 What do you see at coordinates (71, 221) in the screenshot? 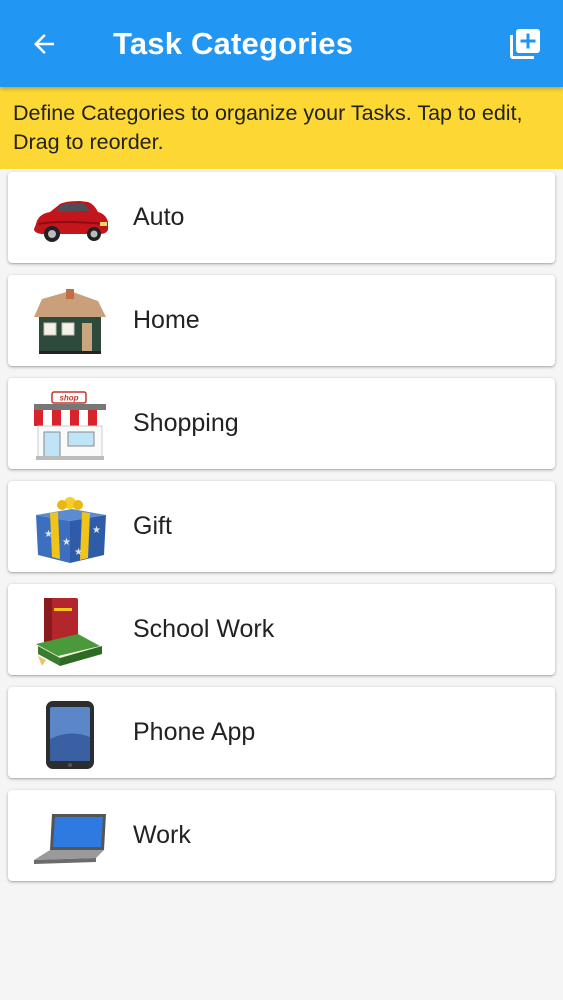
I see `car-icon` at bounding box center [71, 221].